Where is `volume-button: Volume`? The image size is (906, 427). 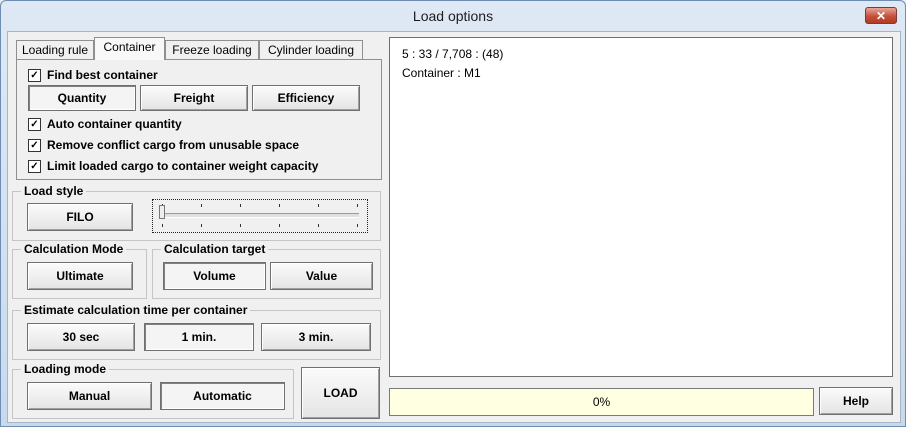 volume-button: Volume is located at coordinates (214, 276).